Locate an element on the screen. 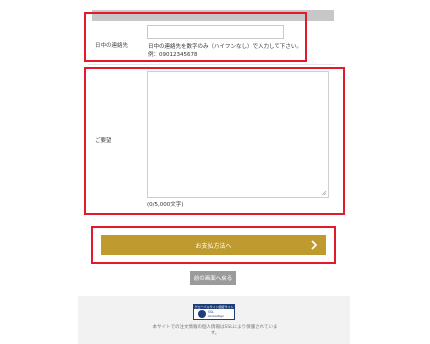  seal-brand-text: GlobalSign is located at coordinates (216, 316).